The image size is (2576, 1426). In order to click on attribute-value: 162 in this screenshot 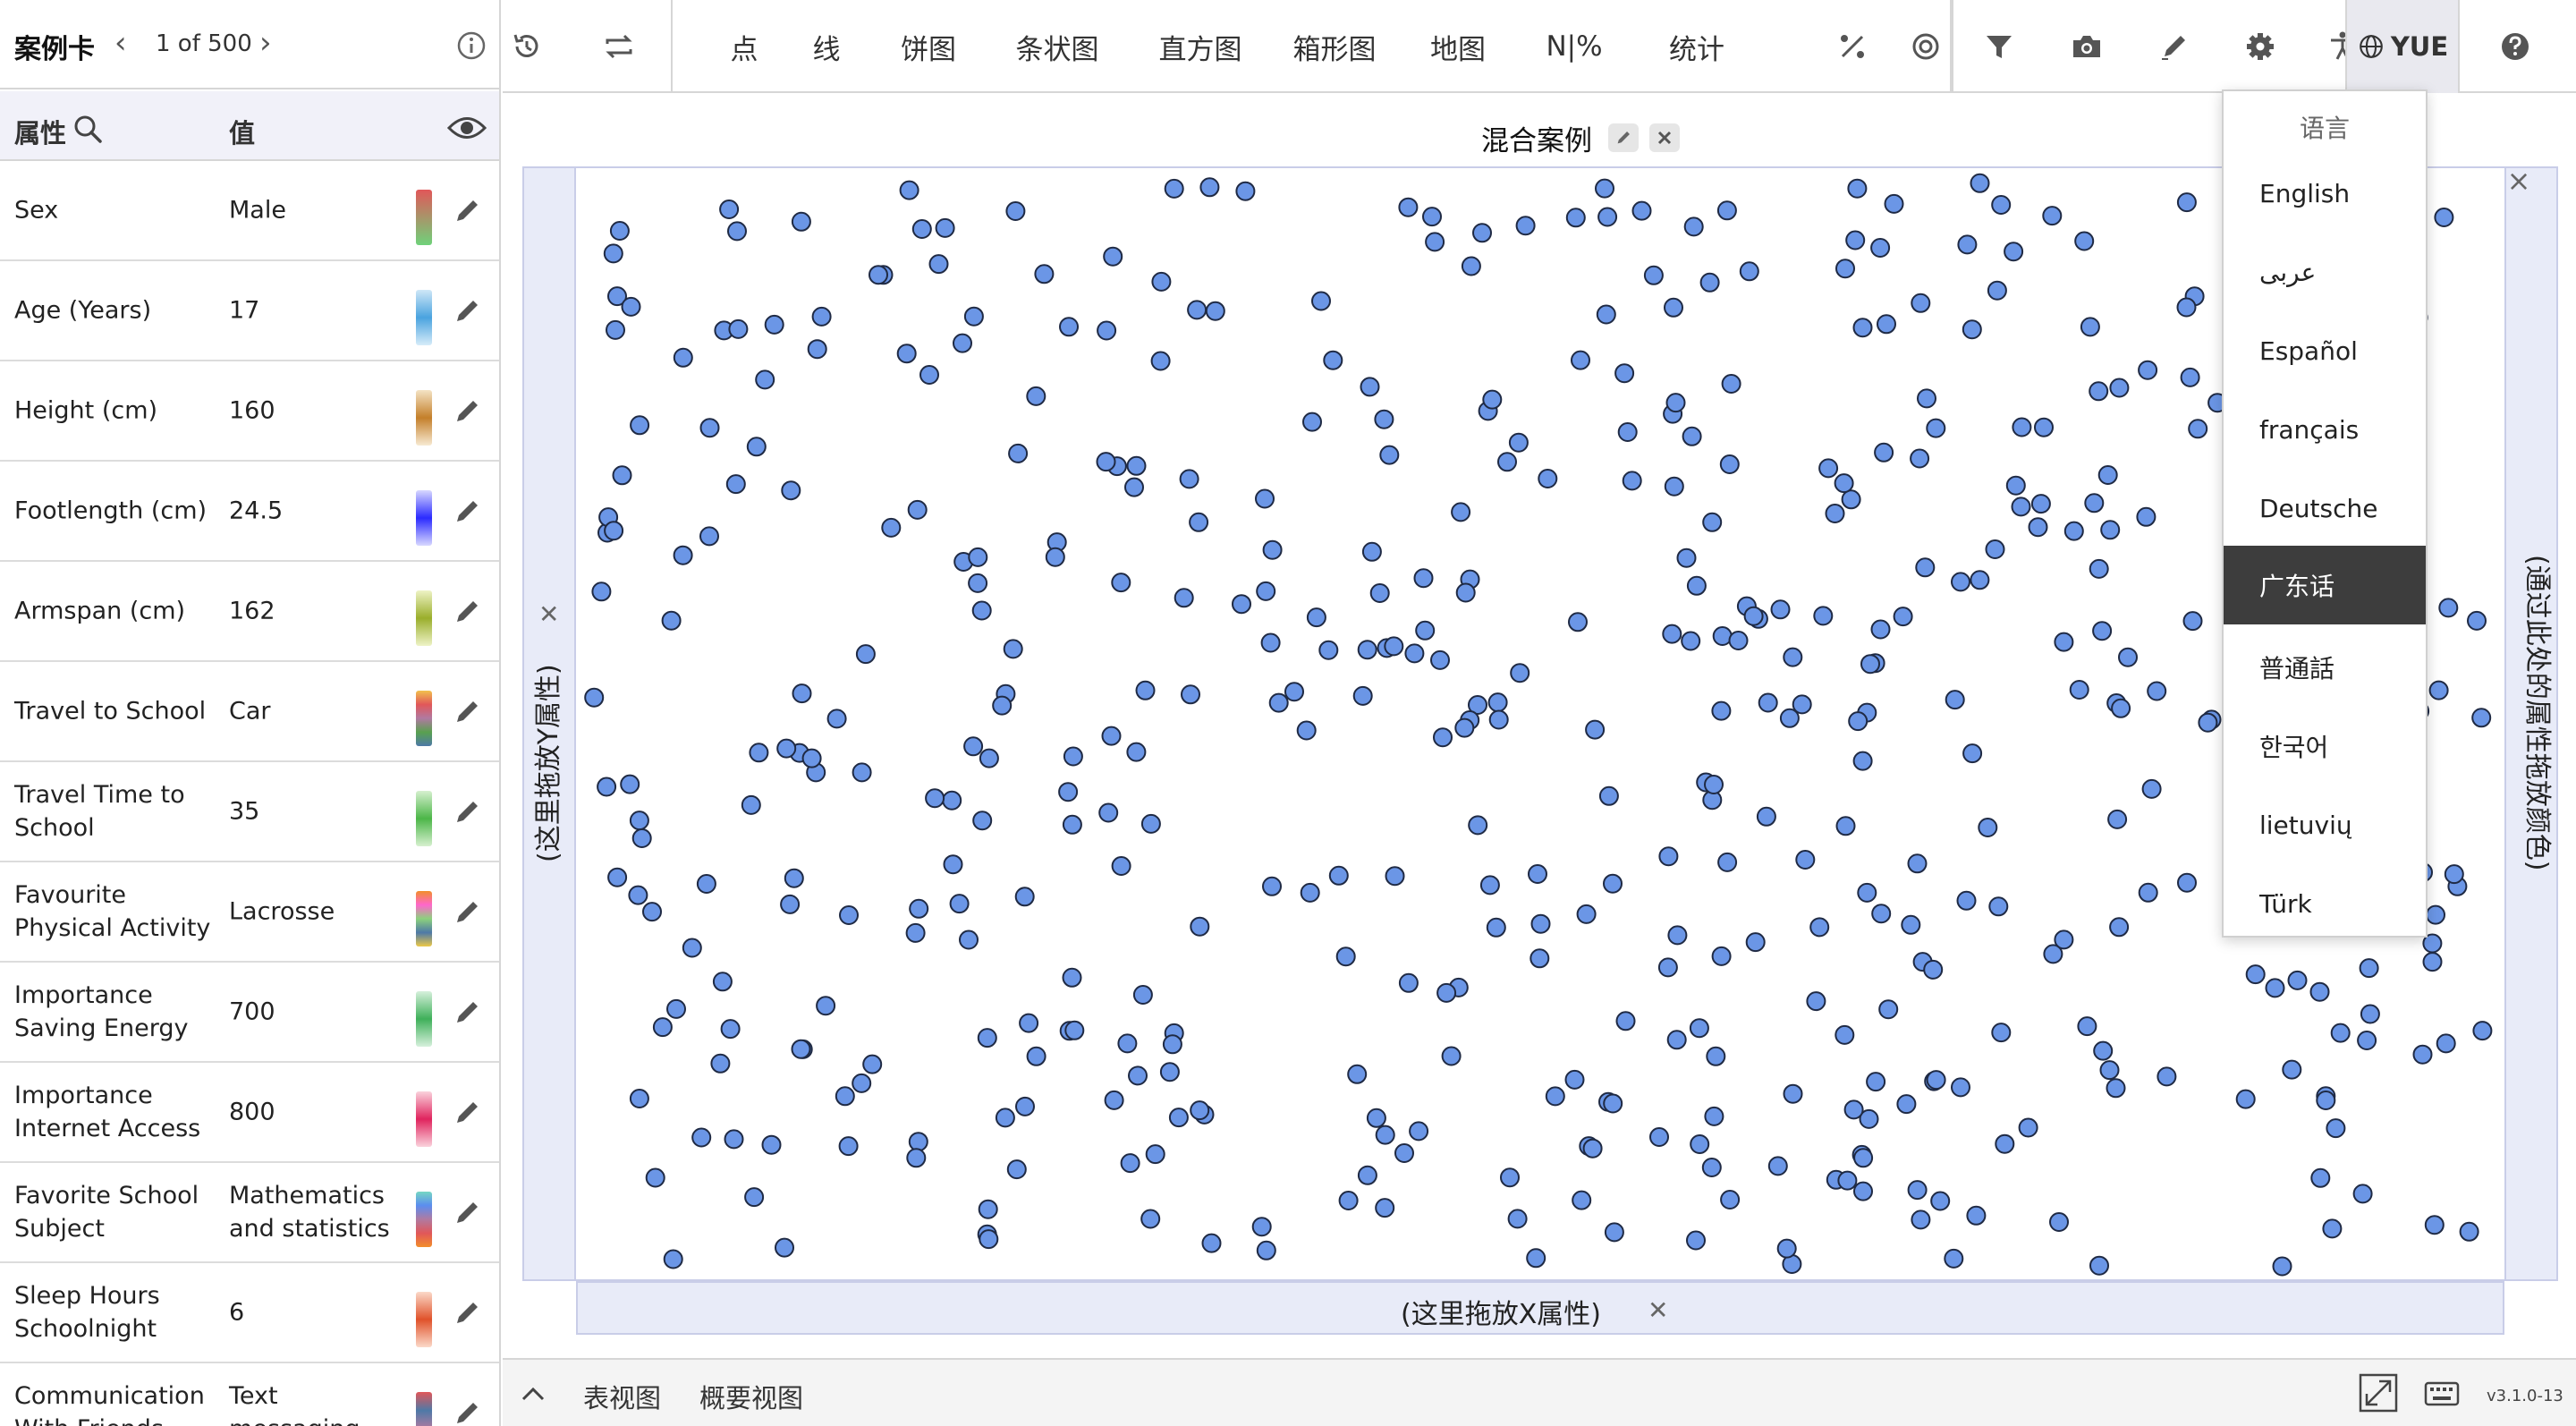, I will do `click(314, 612)`.